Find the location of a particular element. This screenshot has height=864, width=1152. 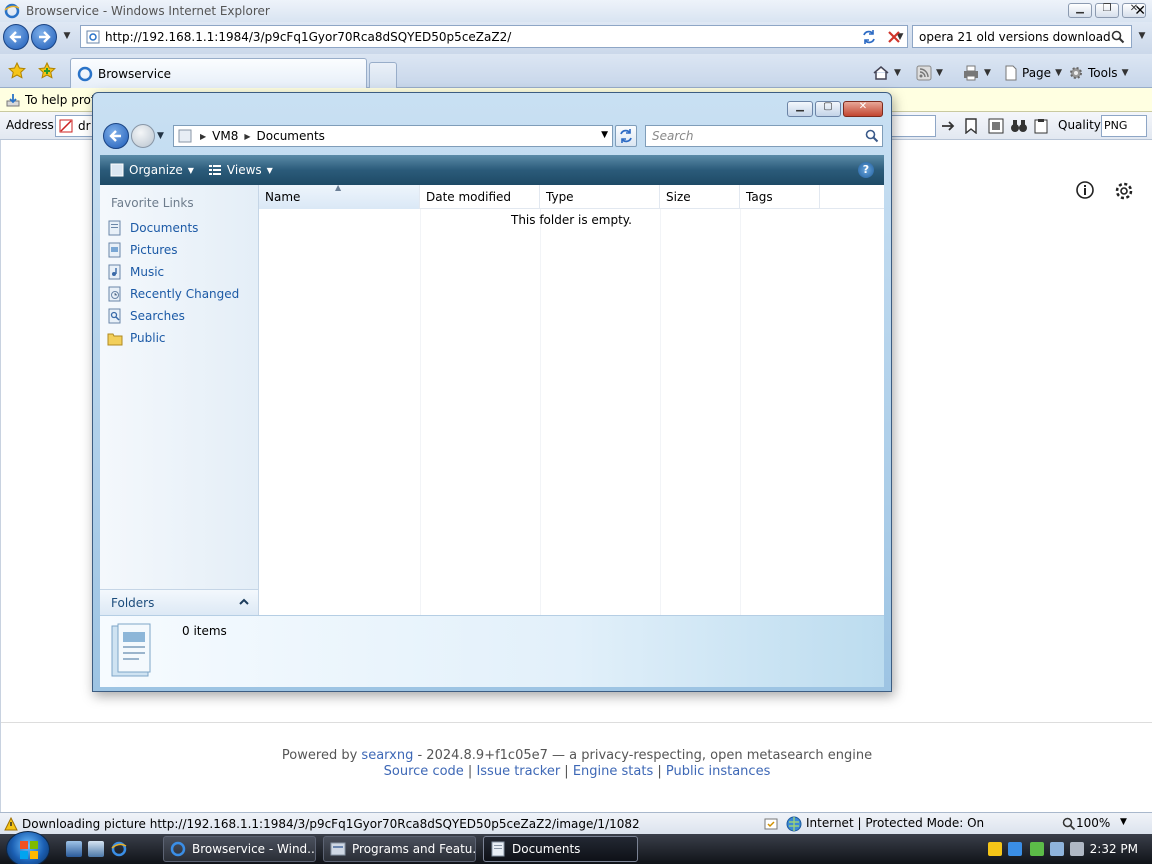

security-status-icon is located at coordinates (771, 824).